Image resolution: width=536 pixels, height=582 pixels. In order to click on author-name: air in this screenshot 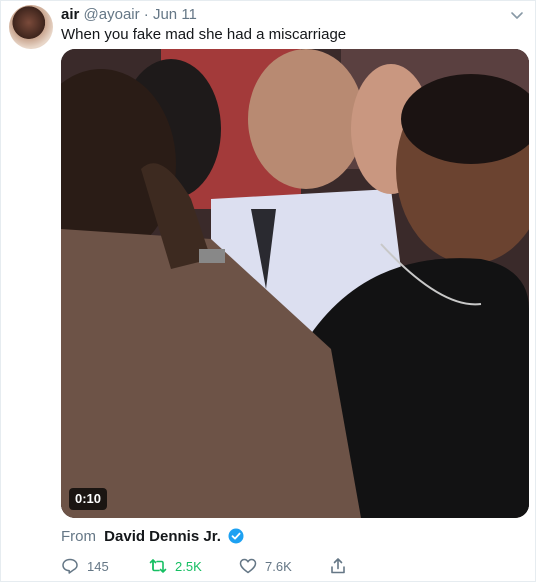, I will do `click(70, 14)`.